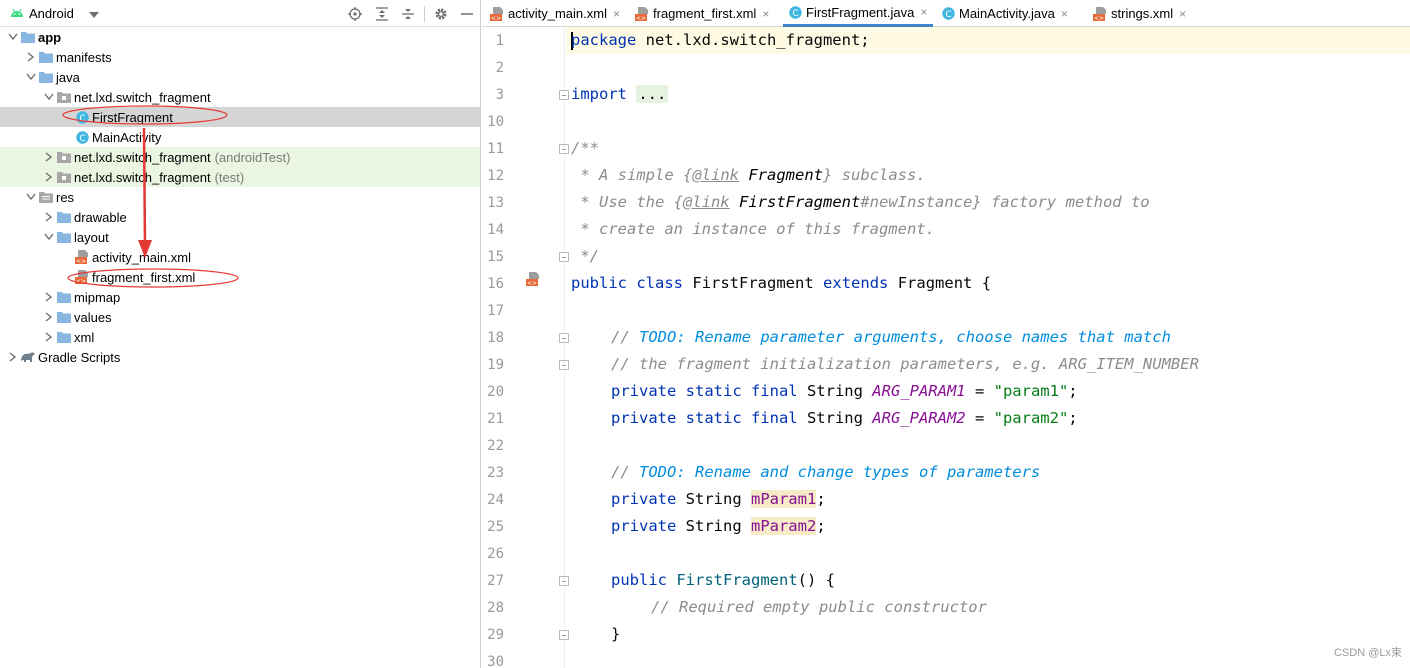  What do you see at coordinates (240, 117) in the screenshot?
I see `tree-item: C FirstFragment` at bounding box center [240, 117].